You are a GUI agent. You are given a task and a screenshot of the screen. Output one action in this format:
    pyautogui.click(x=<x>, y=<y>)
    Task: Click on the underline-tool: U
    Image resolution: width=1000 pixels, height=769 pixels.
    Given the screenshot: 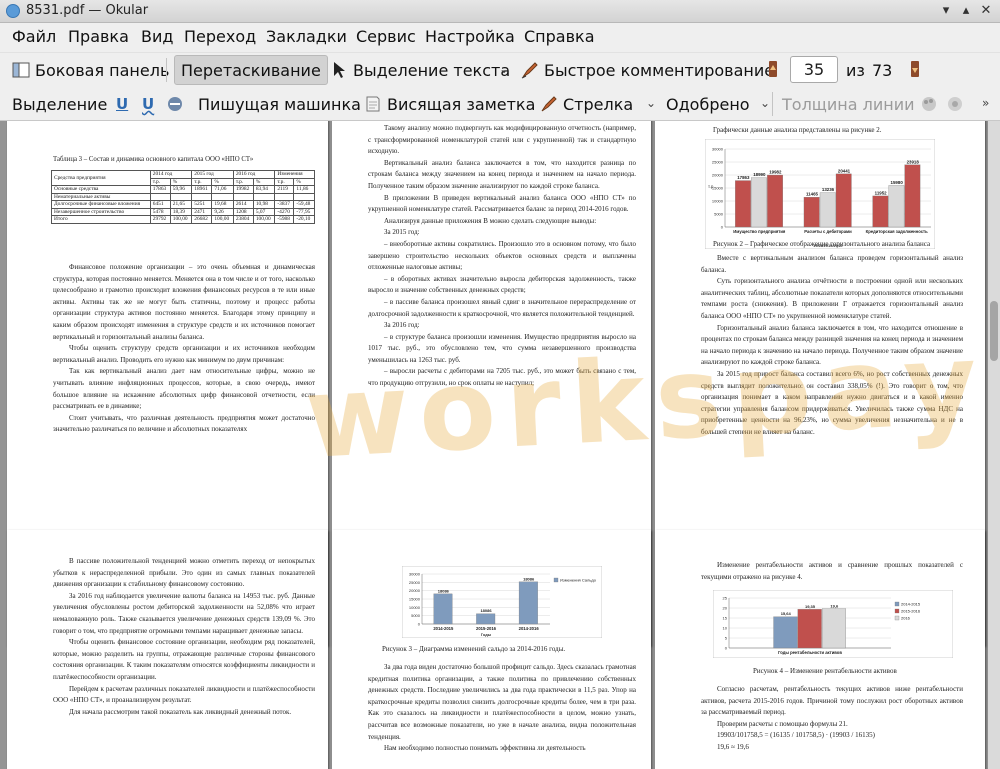 What is the action you would take?
    pyautogui.click(x=122, y=104)
    